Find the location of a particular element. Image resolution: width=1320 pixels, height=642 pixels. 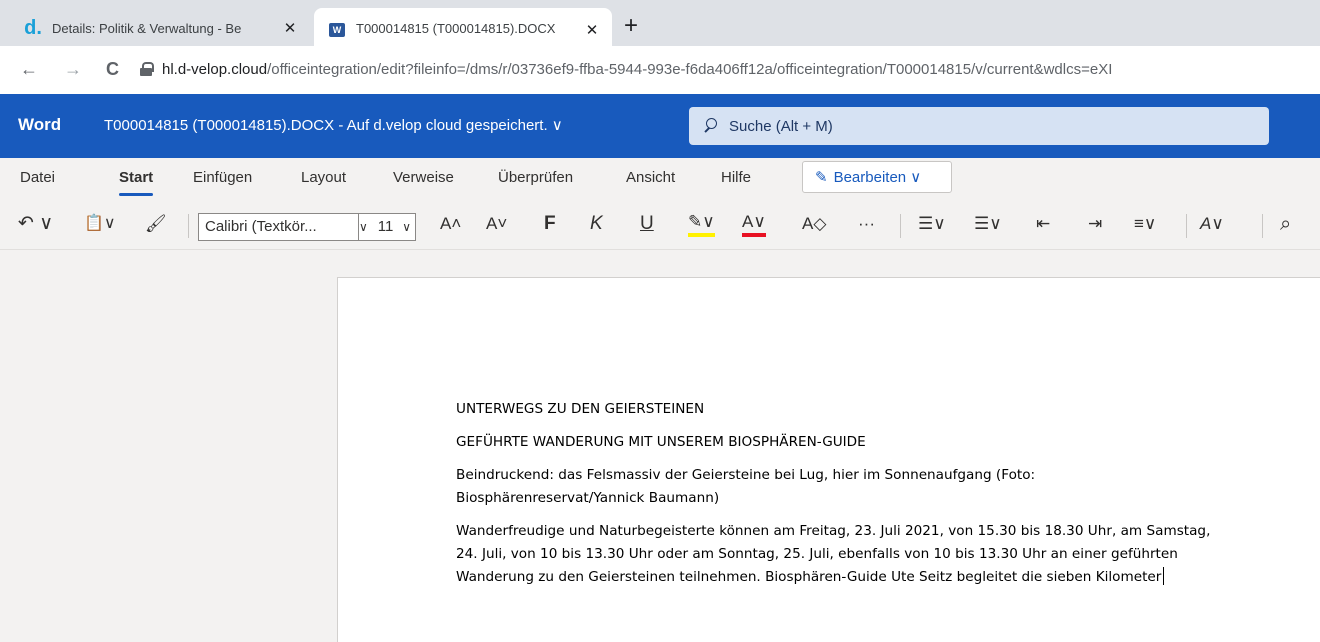

paragraph: UNTERWEGS ZU DEN GEIERSTEINEN is located at coordinates (836, 409).